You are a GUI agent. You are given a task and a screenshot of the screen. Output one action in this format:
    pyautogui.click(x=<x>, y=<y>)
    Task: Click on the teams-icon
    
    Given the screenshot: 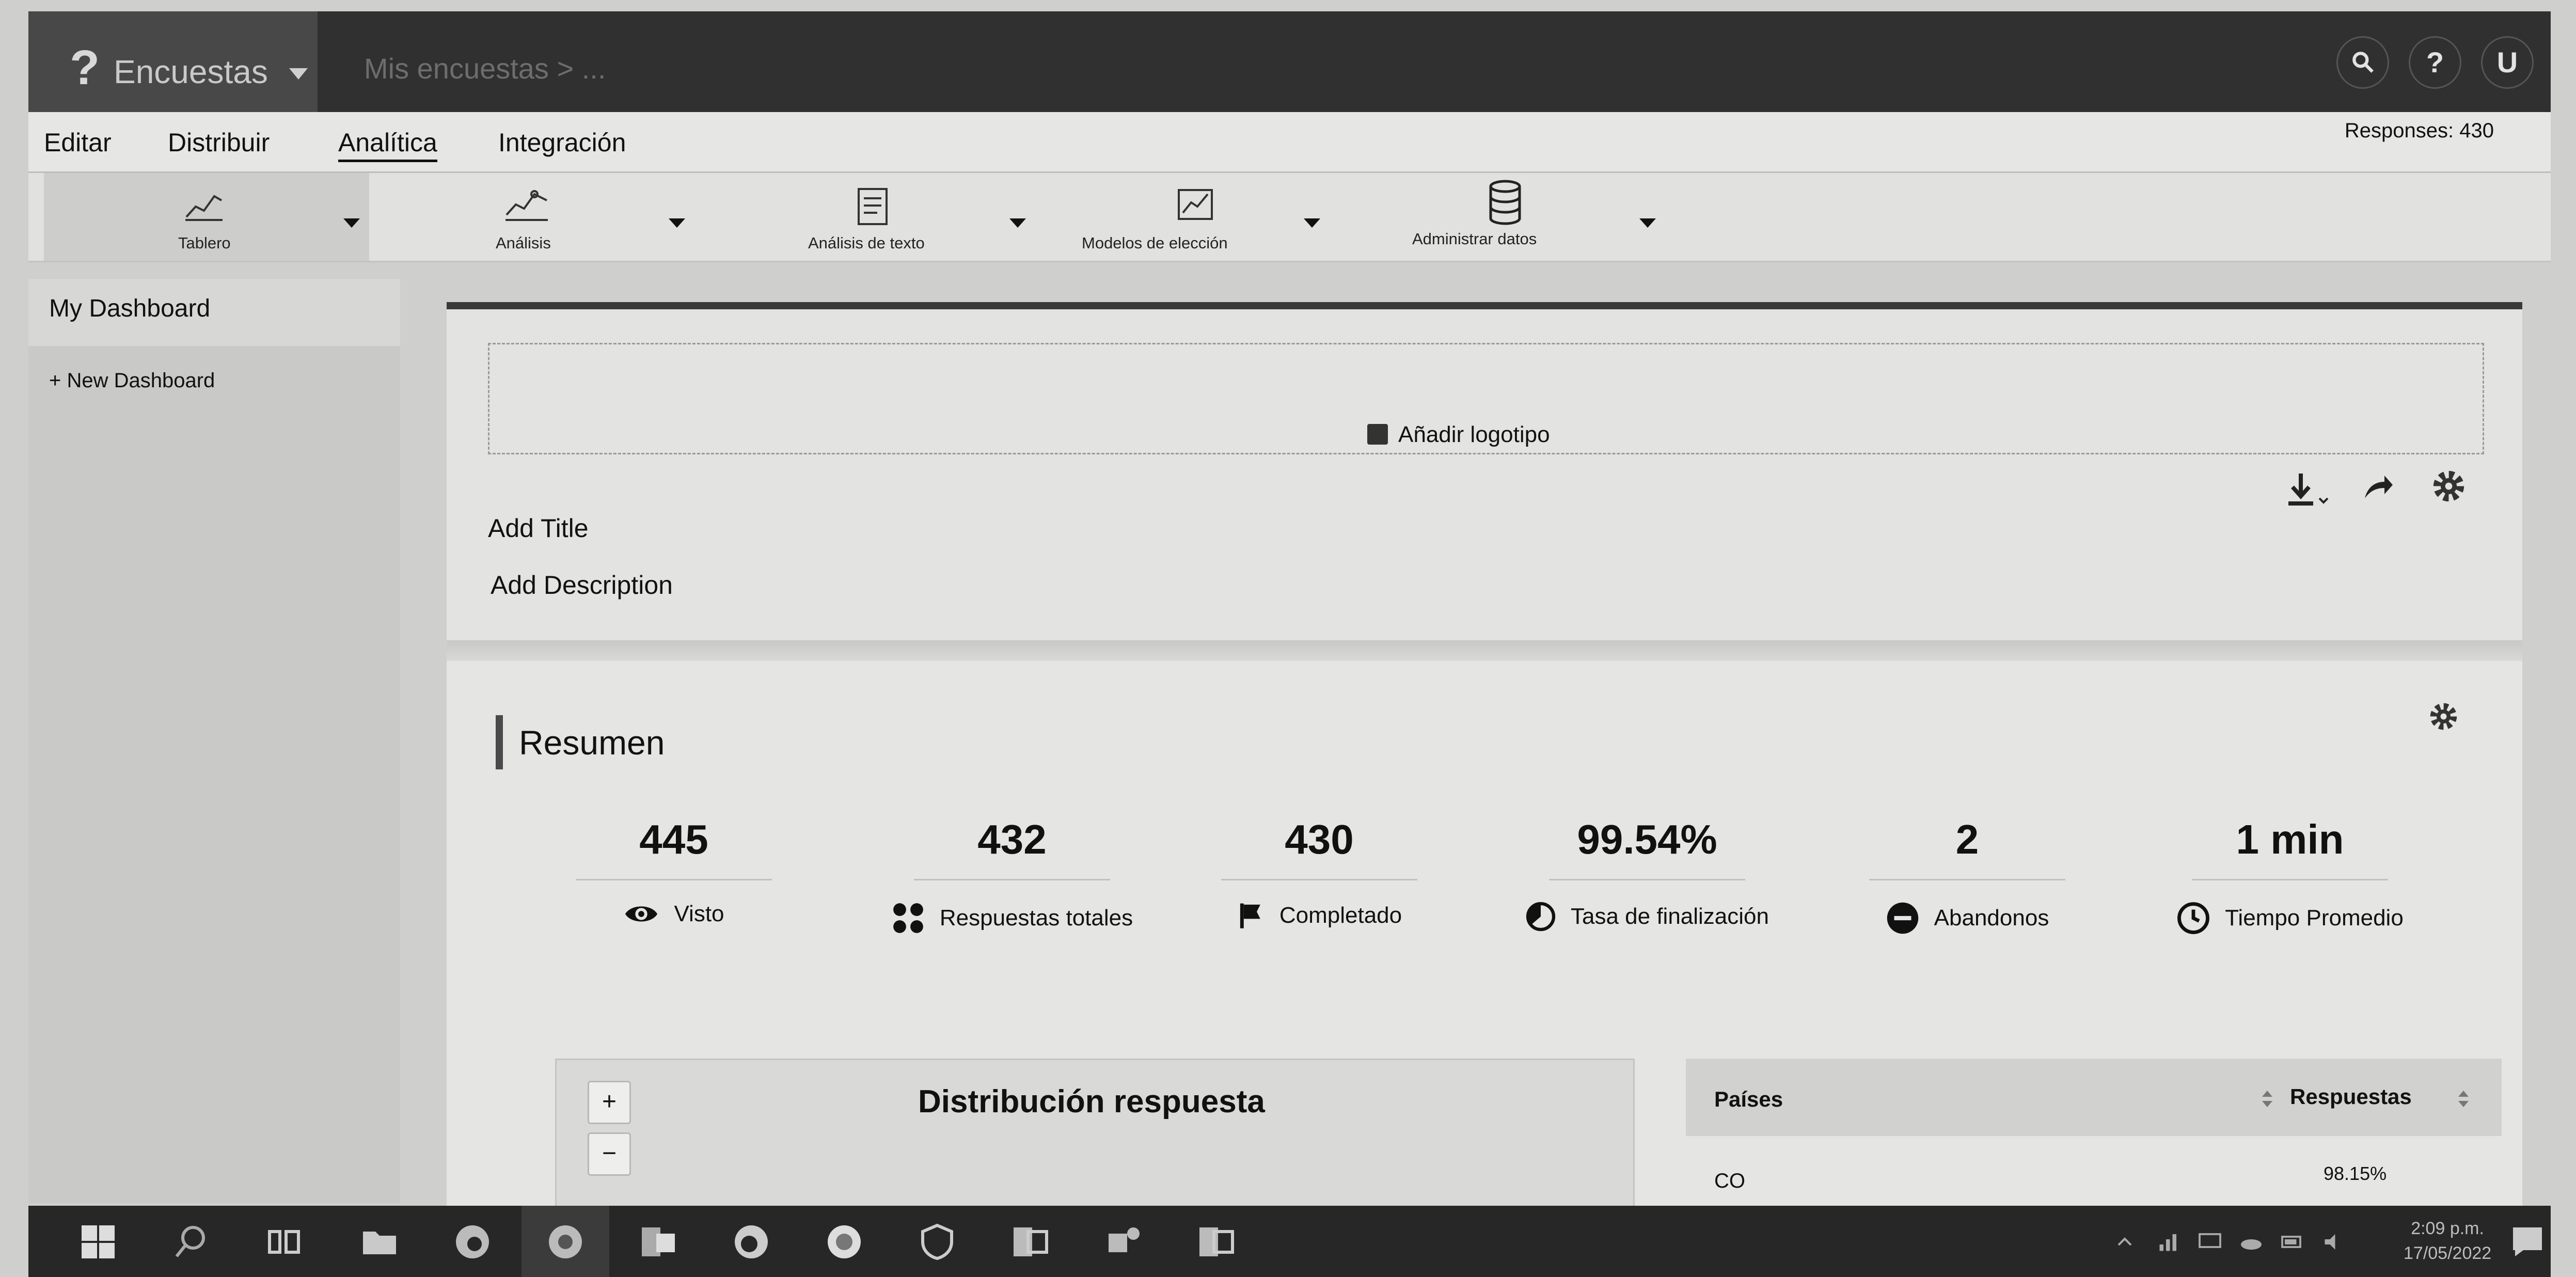 What is the action you would take?
    pyautogui.click(x=1123, y=1242)
    